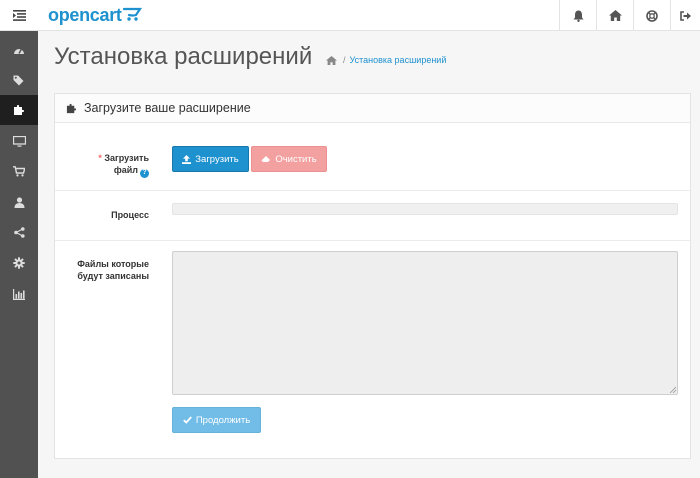 Image resolution: width=700 pixels, height=478 pixels. I want to click on panel-title: Загрузите ваше расширение, so click(167, 108).